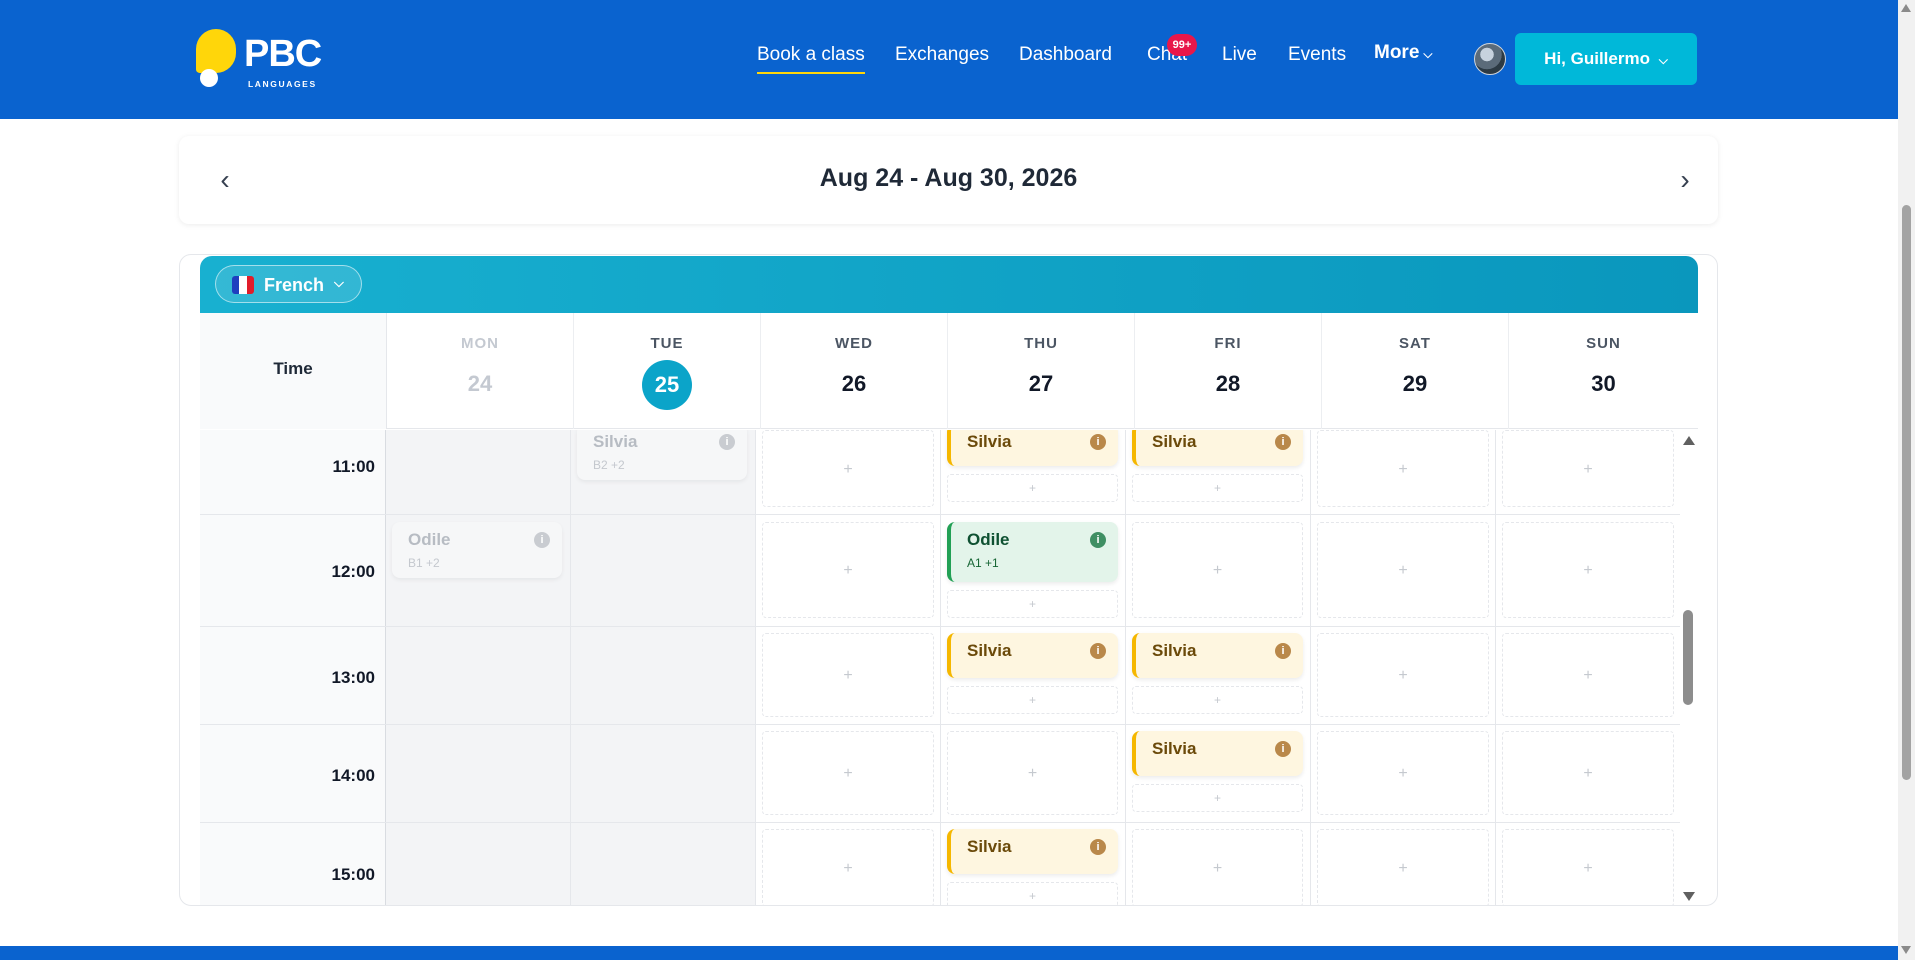  What do you see at coordinates (1041, 343) in the screenshot?
I see `day-name: THU` at bounding box center [1041, 343].